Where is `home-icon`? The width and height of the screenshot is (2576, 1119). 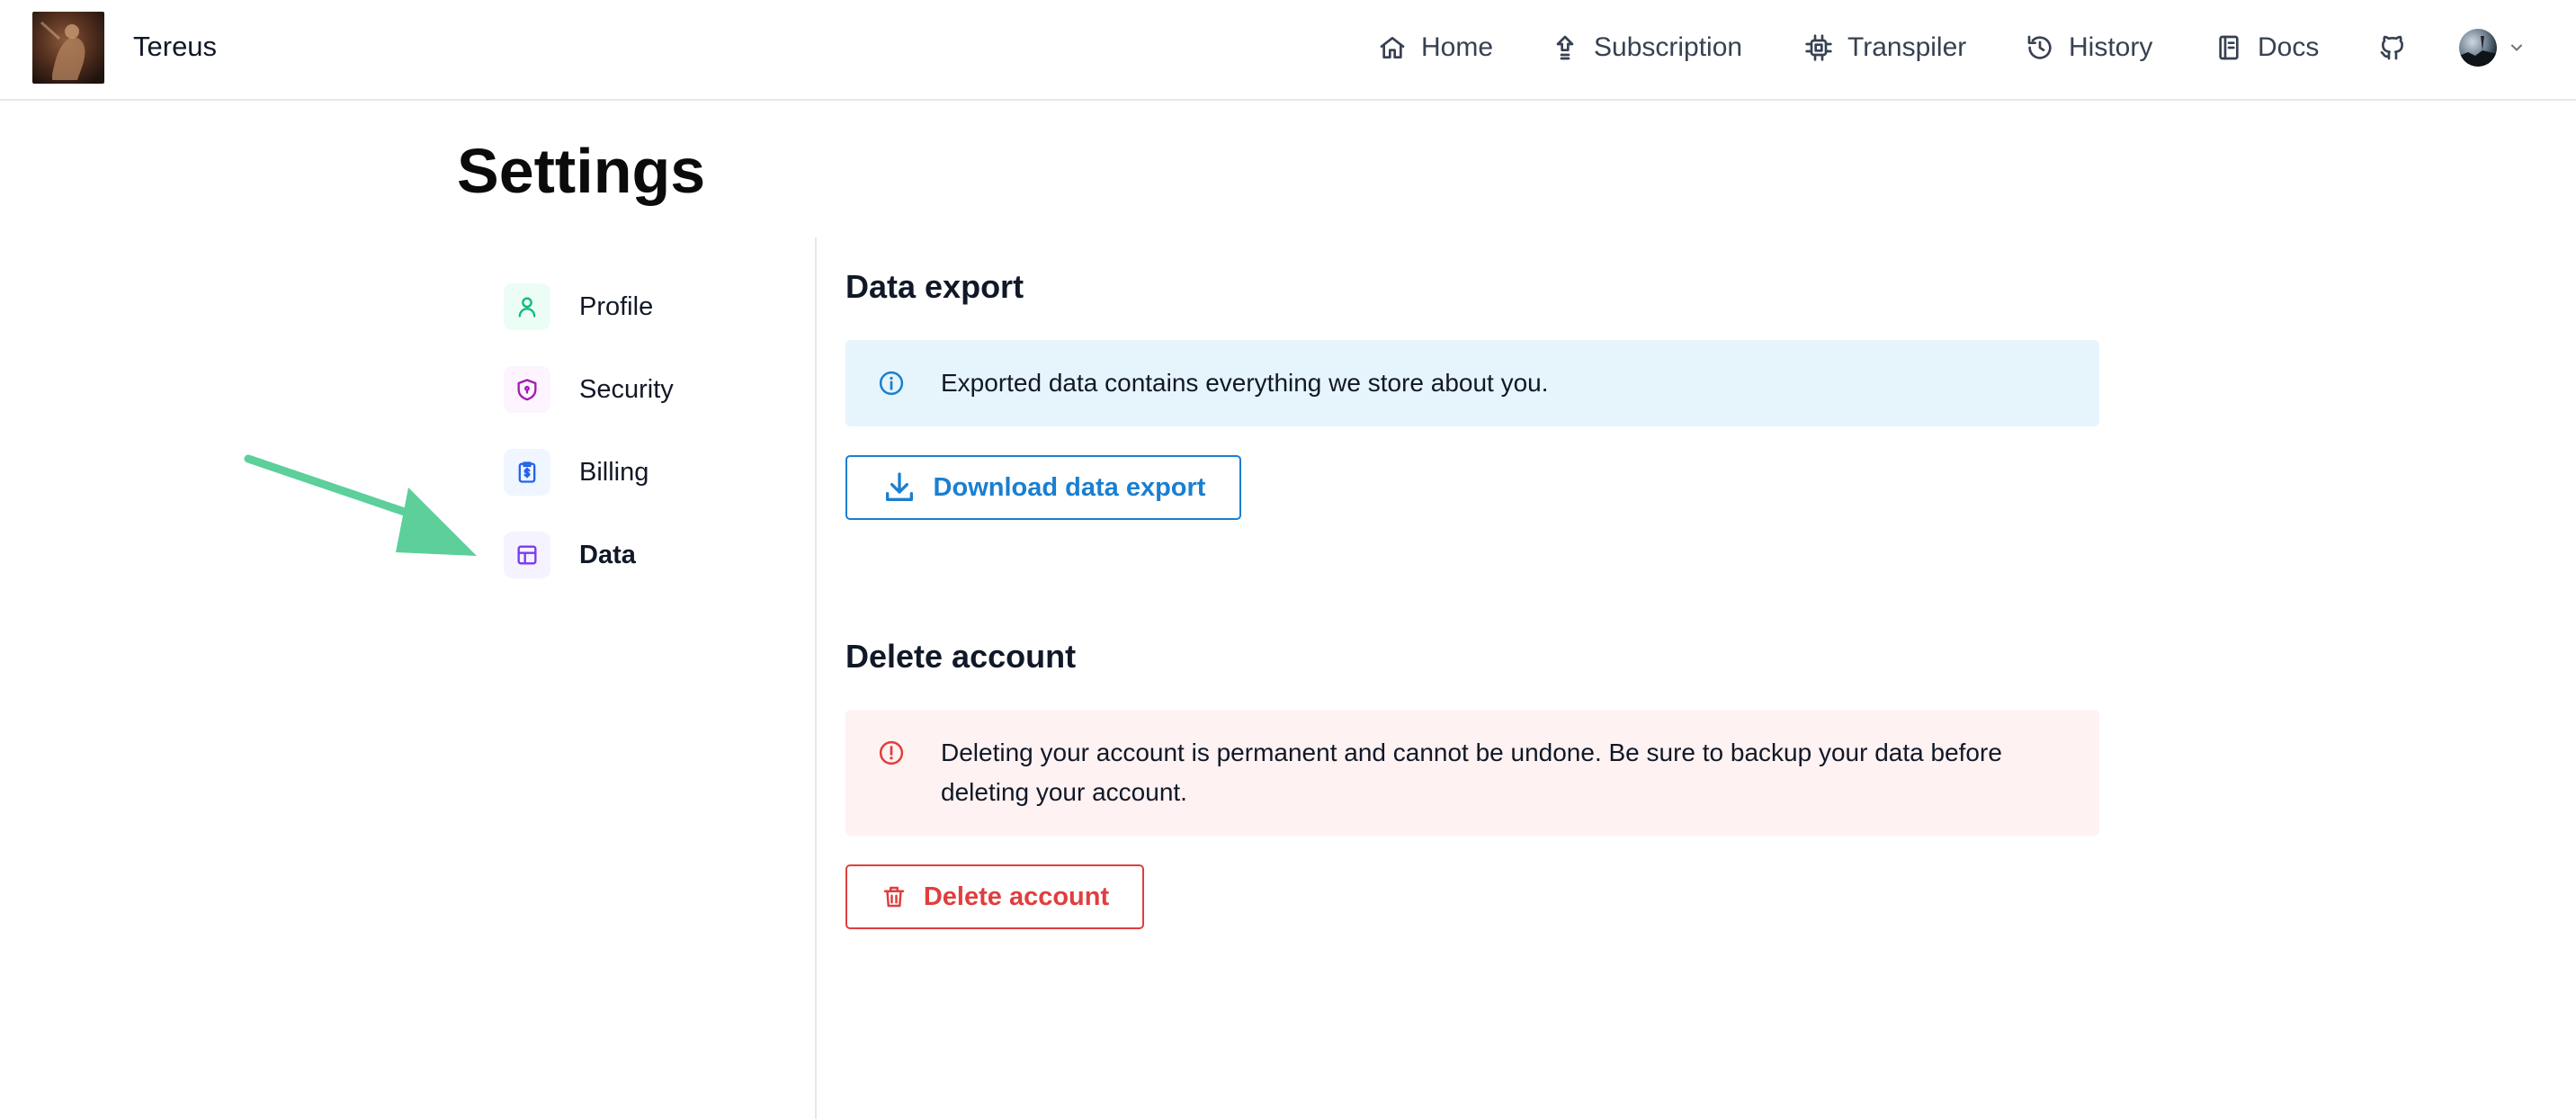
home-icon is located at coordinates (1392, 47).